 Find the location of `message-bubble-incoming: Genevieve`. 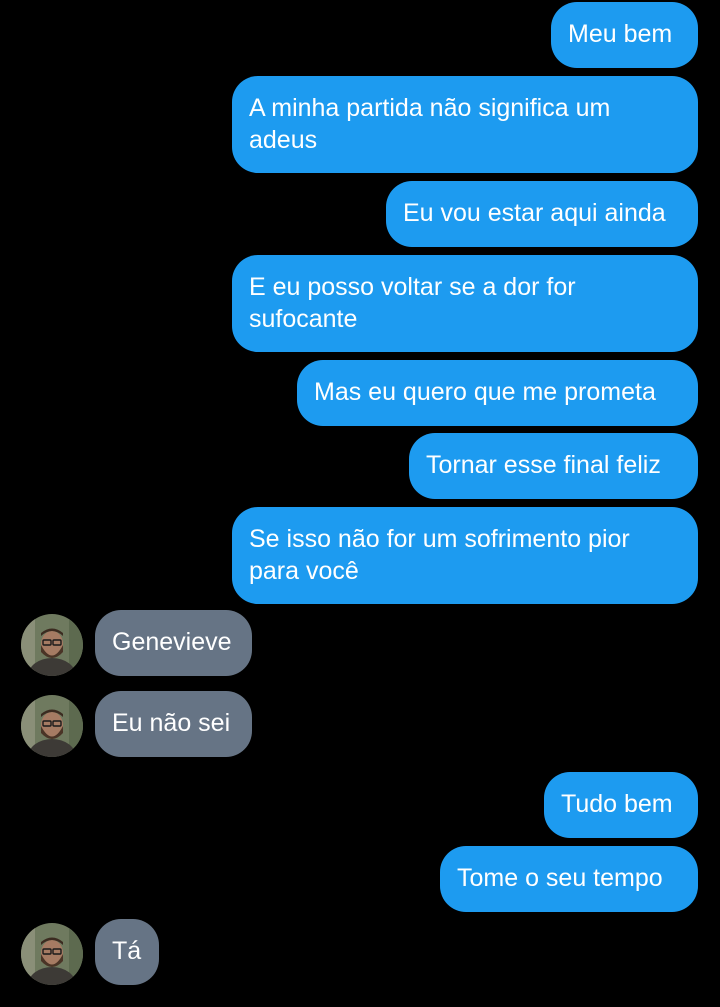

message-bubble-incoming: Genevieve is located at coordinates (173, 643).